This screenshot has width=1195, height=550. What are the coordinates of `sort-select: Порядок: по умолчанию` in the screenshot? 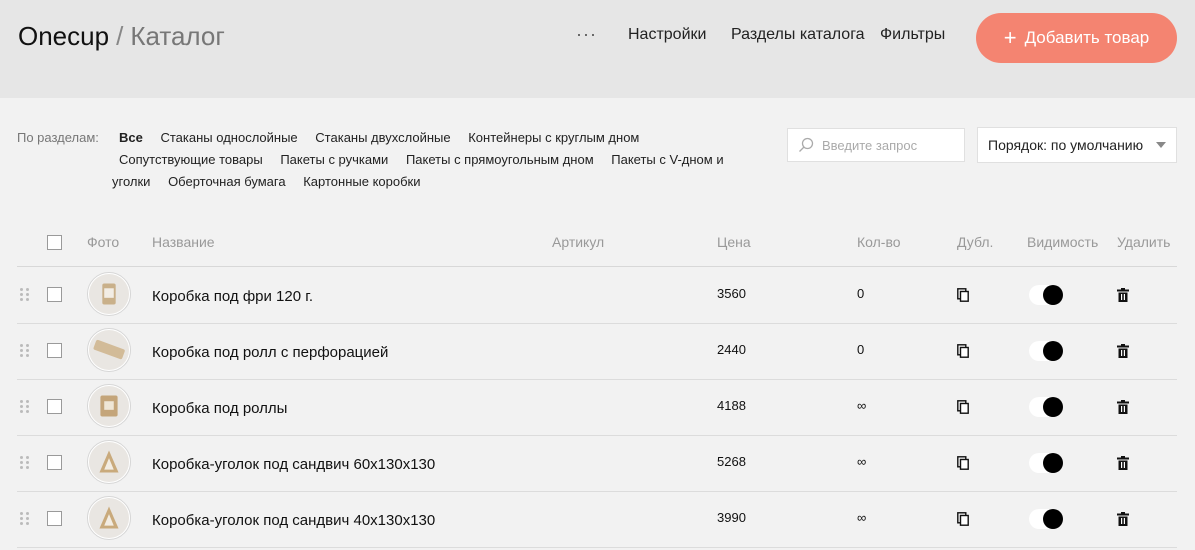 It's located at (1077, 145).